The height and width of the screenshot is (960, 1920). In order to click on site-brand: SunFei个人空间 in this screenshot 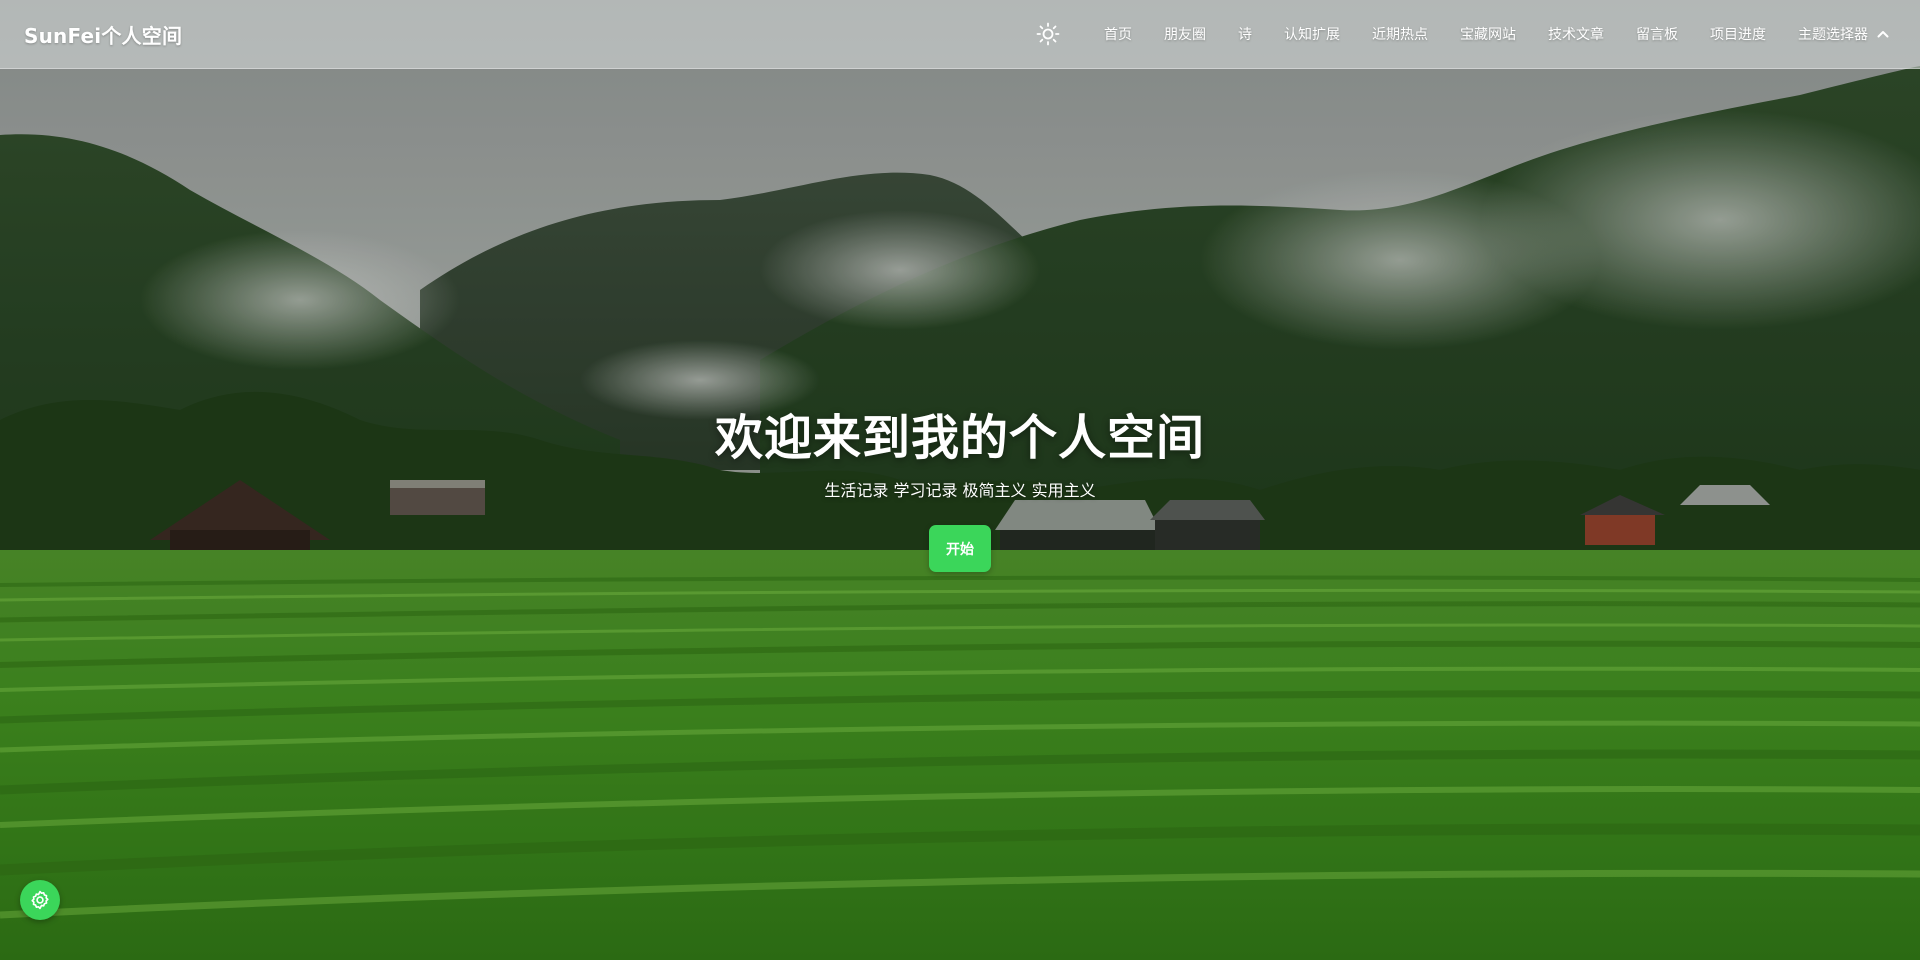, I will do `click(103, 34)`.